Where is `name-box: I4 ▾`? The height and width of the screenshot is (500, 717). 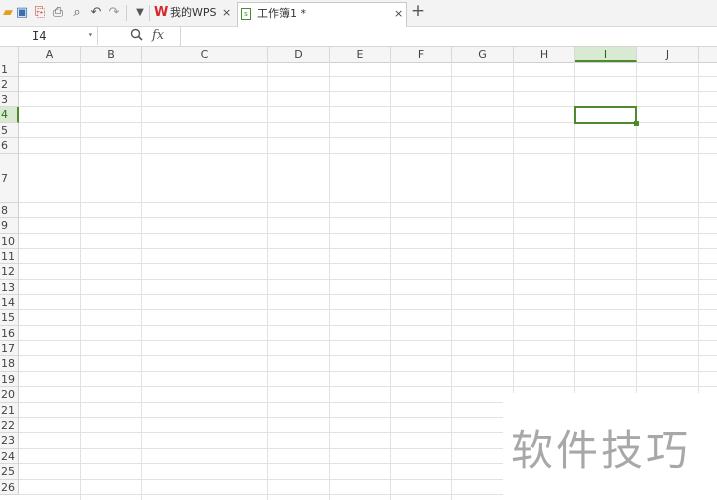 name-box: I4 ▾ is located at coordinates (49, 36).